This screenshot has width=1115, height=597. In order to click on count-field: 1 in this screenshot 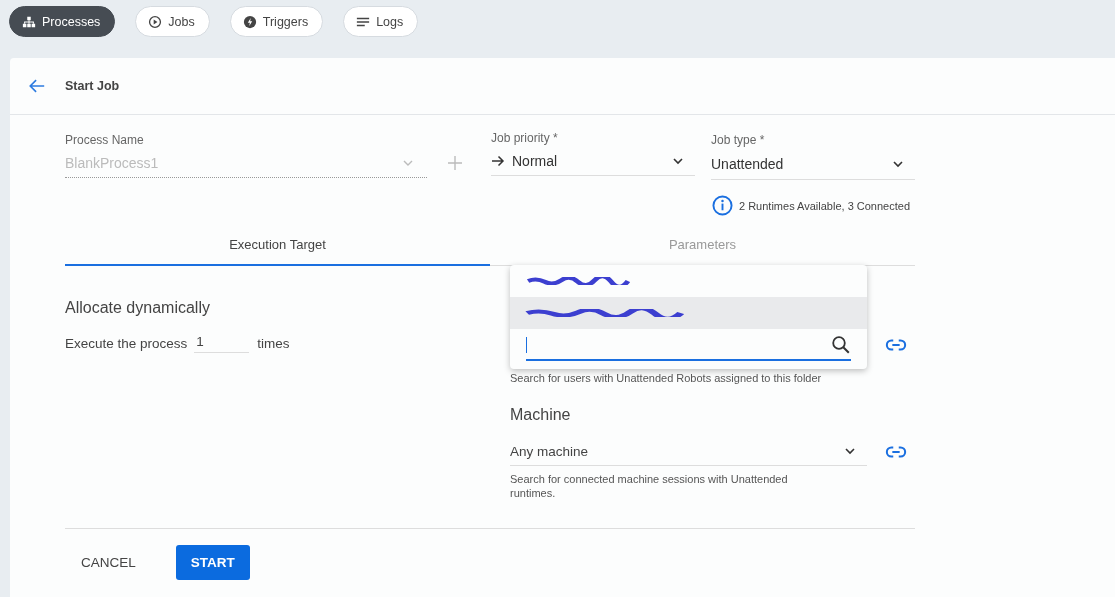, I will do `click(222, 343)`.